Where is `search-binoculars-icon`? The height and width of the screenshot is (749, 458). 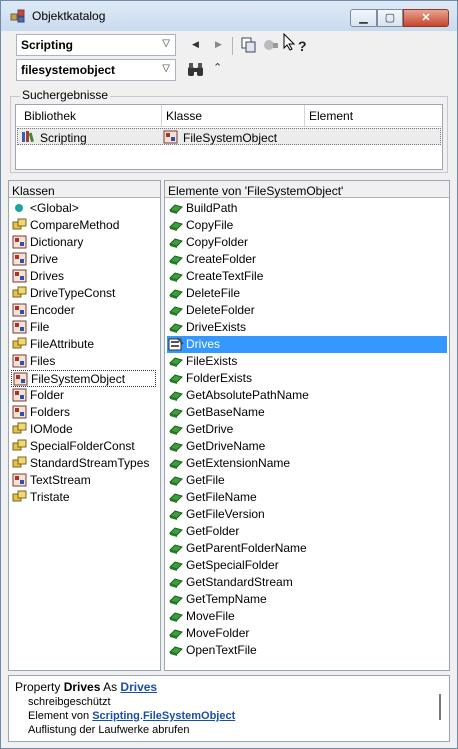 search-binoculars-icon is located at coordinates (195, 69).